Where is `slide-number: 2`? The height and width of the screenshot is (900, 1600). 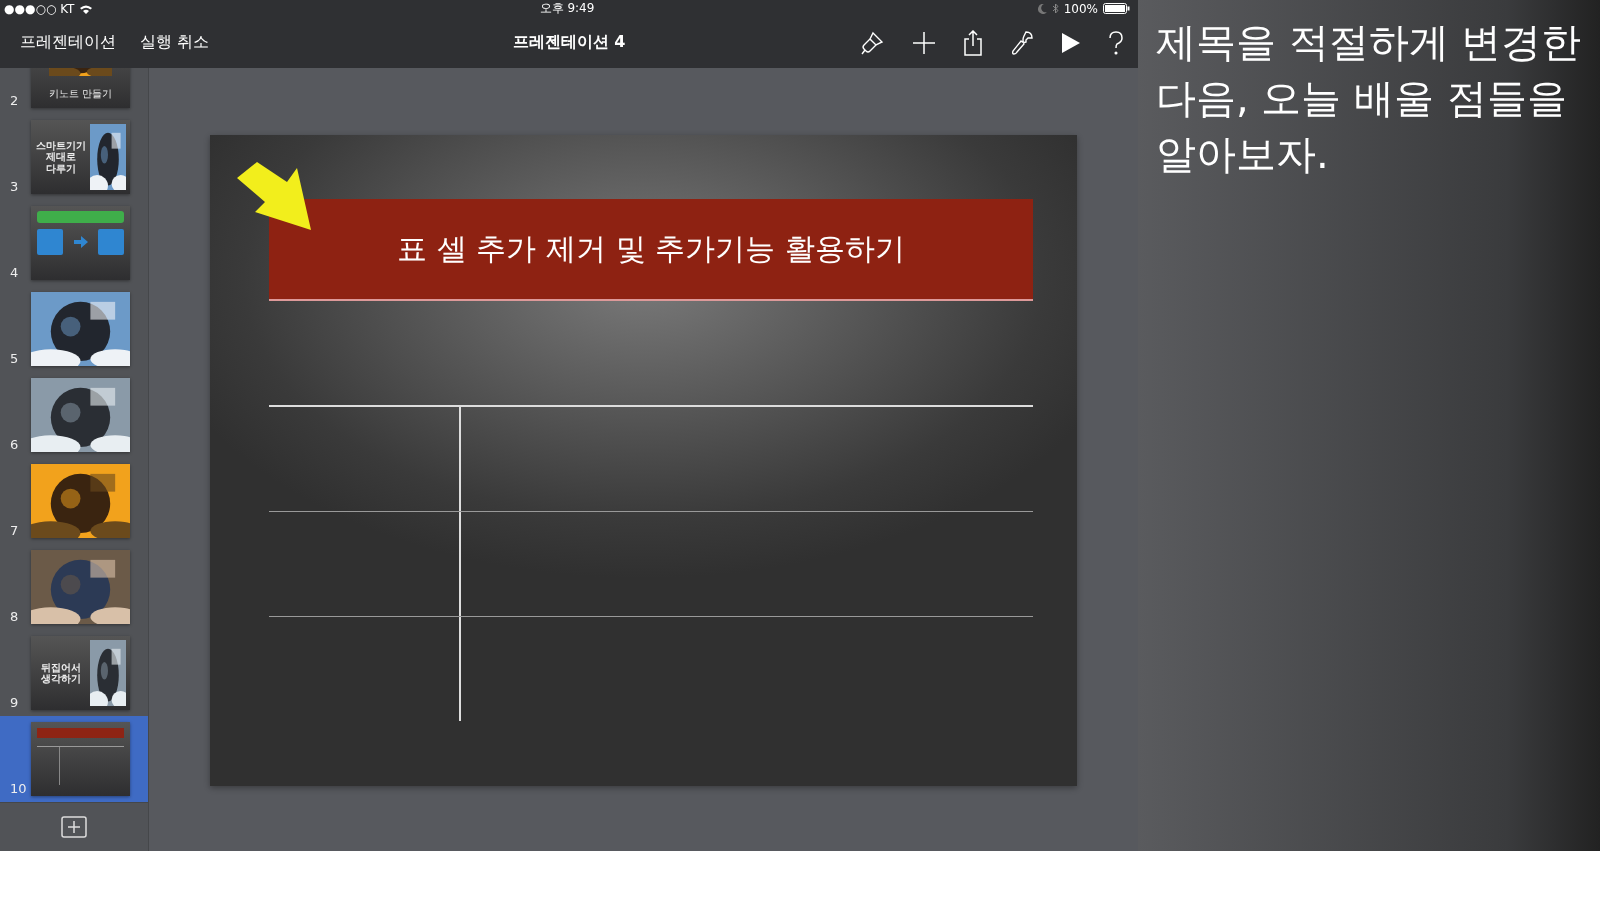
slide-number: 2 is located at coordinates (15, 100).